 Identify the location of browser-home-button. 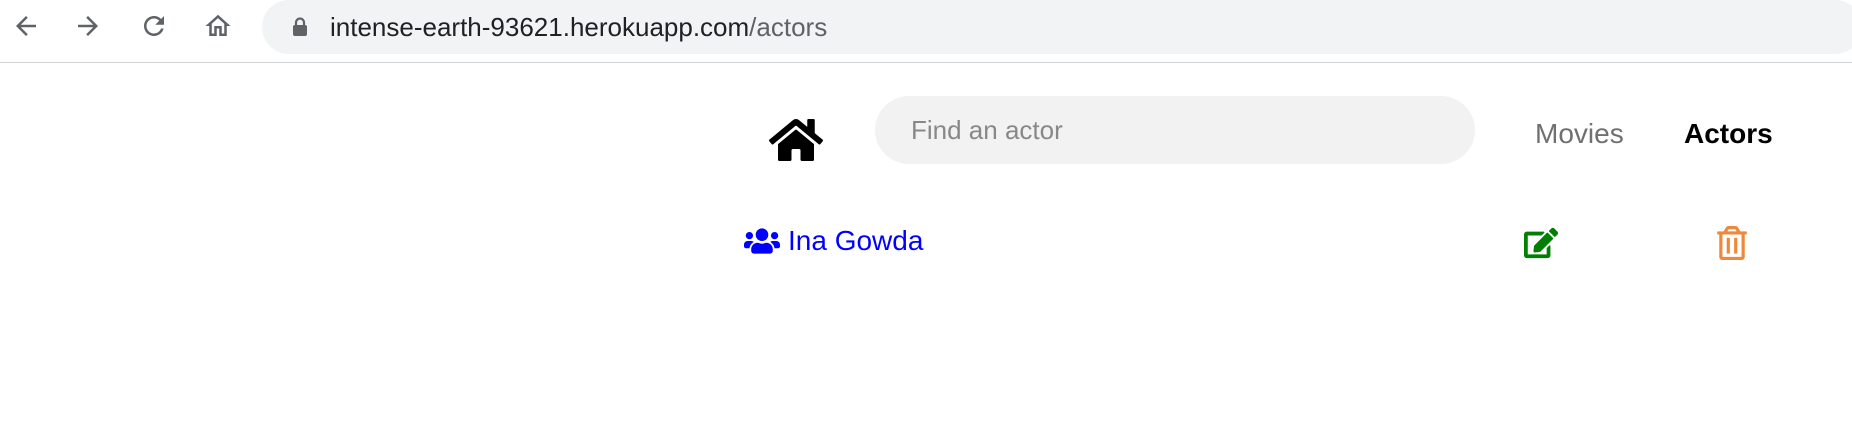
(218, 26).